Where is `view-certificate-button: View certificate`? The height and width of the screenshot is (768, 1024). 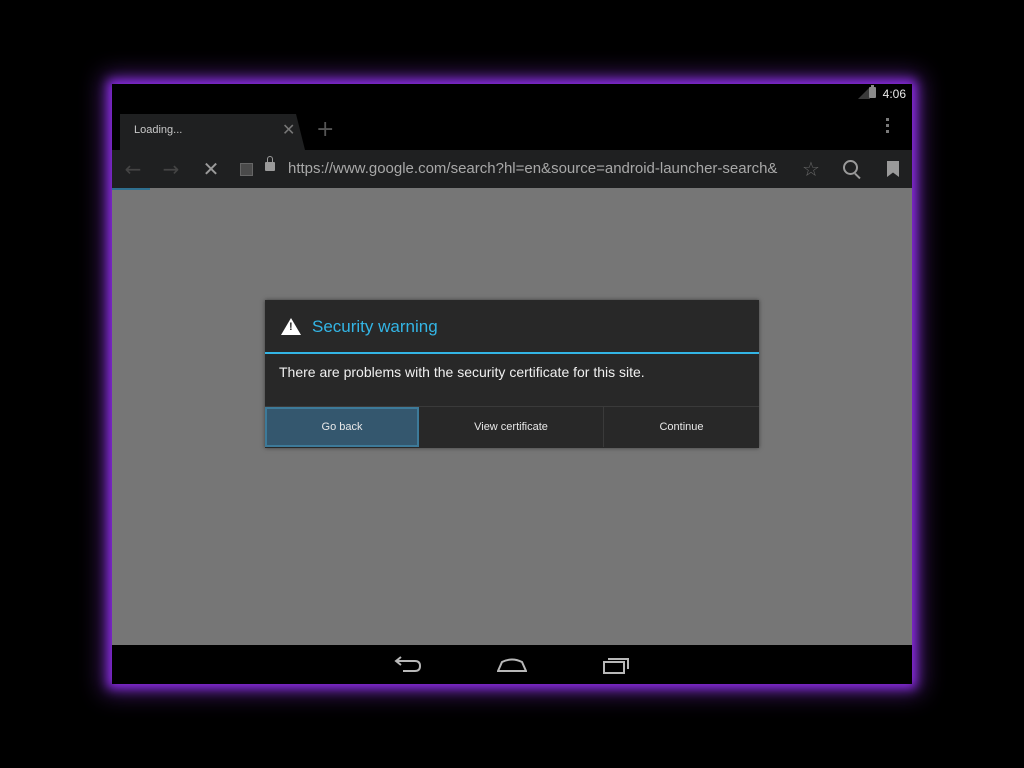
view-certificate-button: View certificate is located at coordinates (511, 427).